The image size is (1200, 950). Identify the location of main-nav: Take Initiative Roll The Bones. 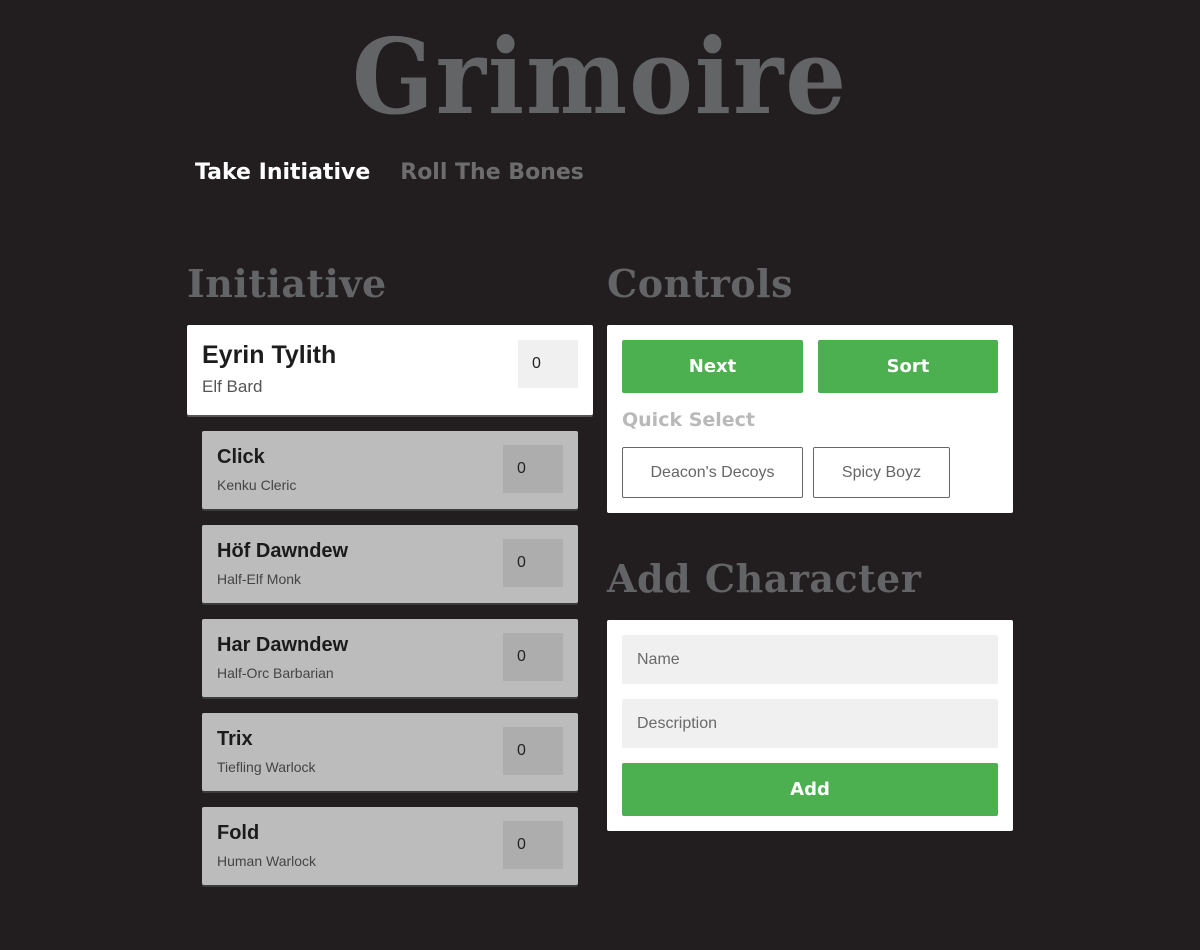
(389, 173).